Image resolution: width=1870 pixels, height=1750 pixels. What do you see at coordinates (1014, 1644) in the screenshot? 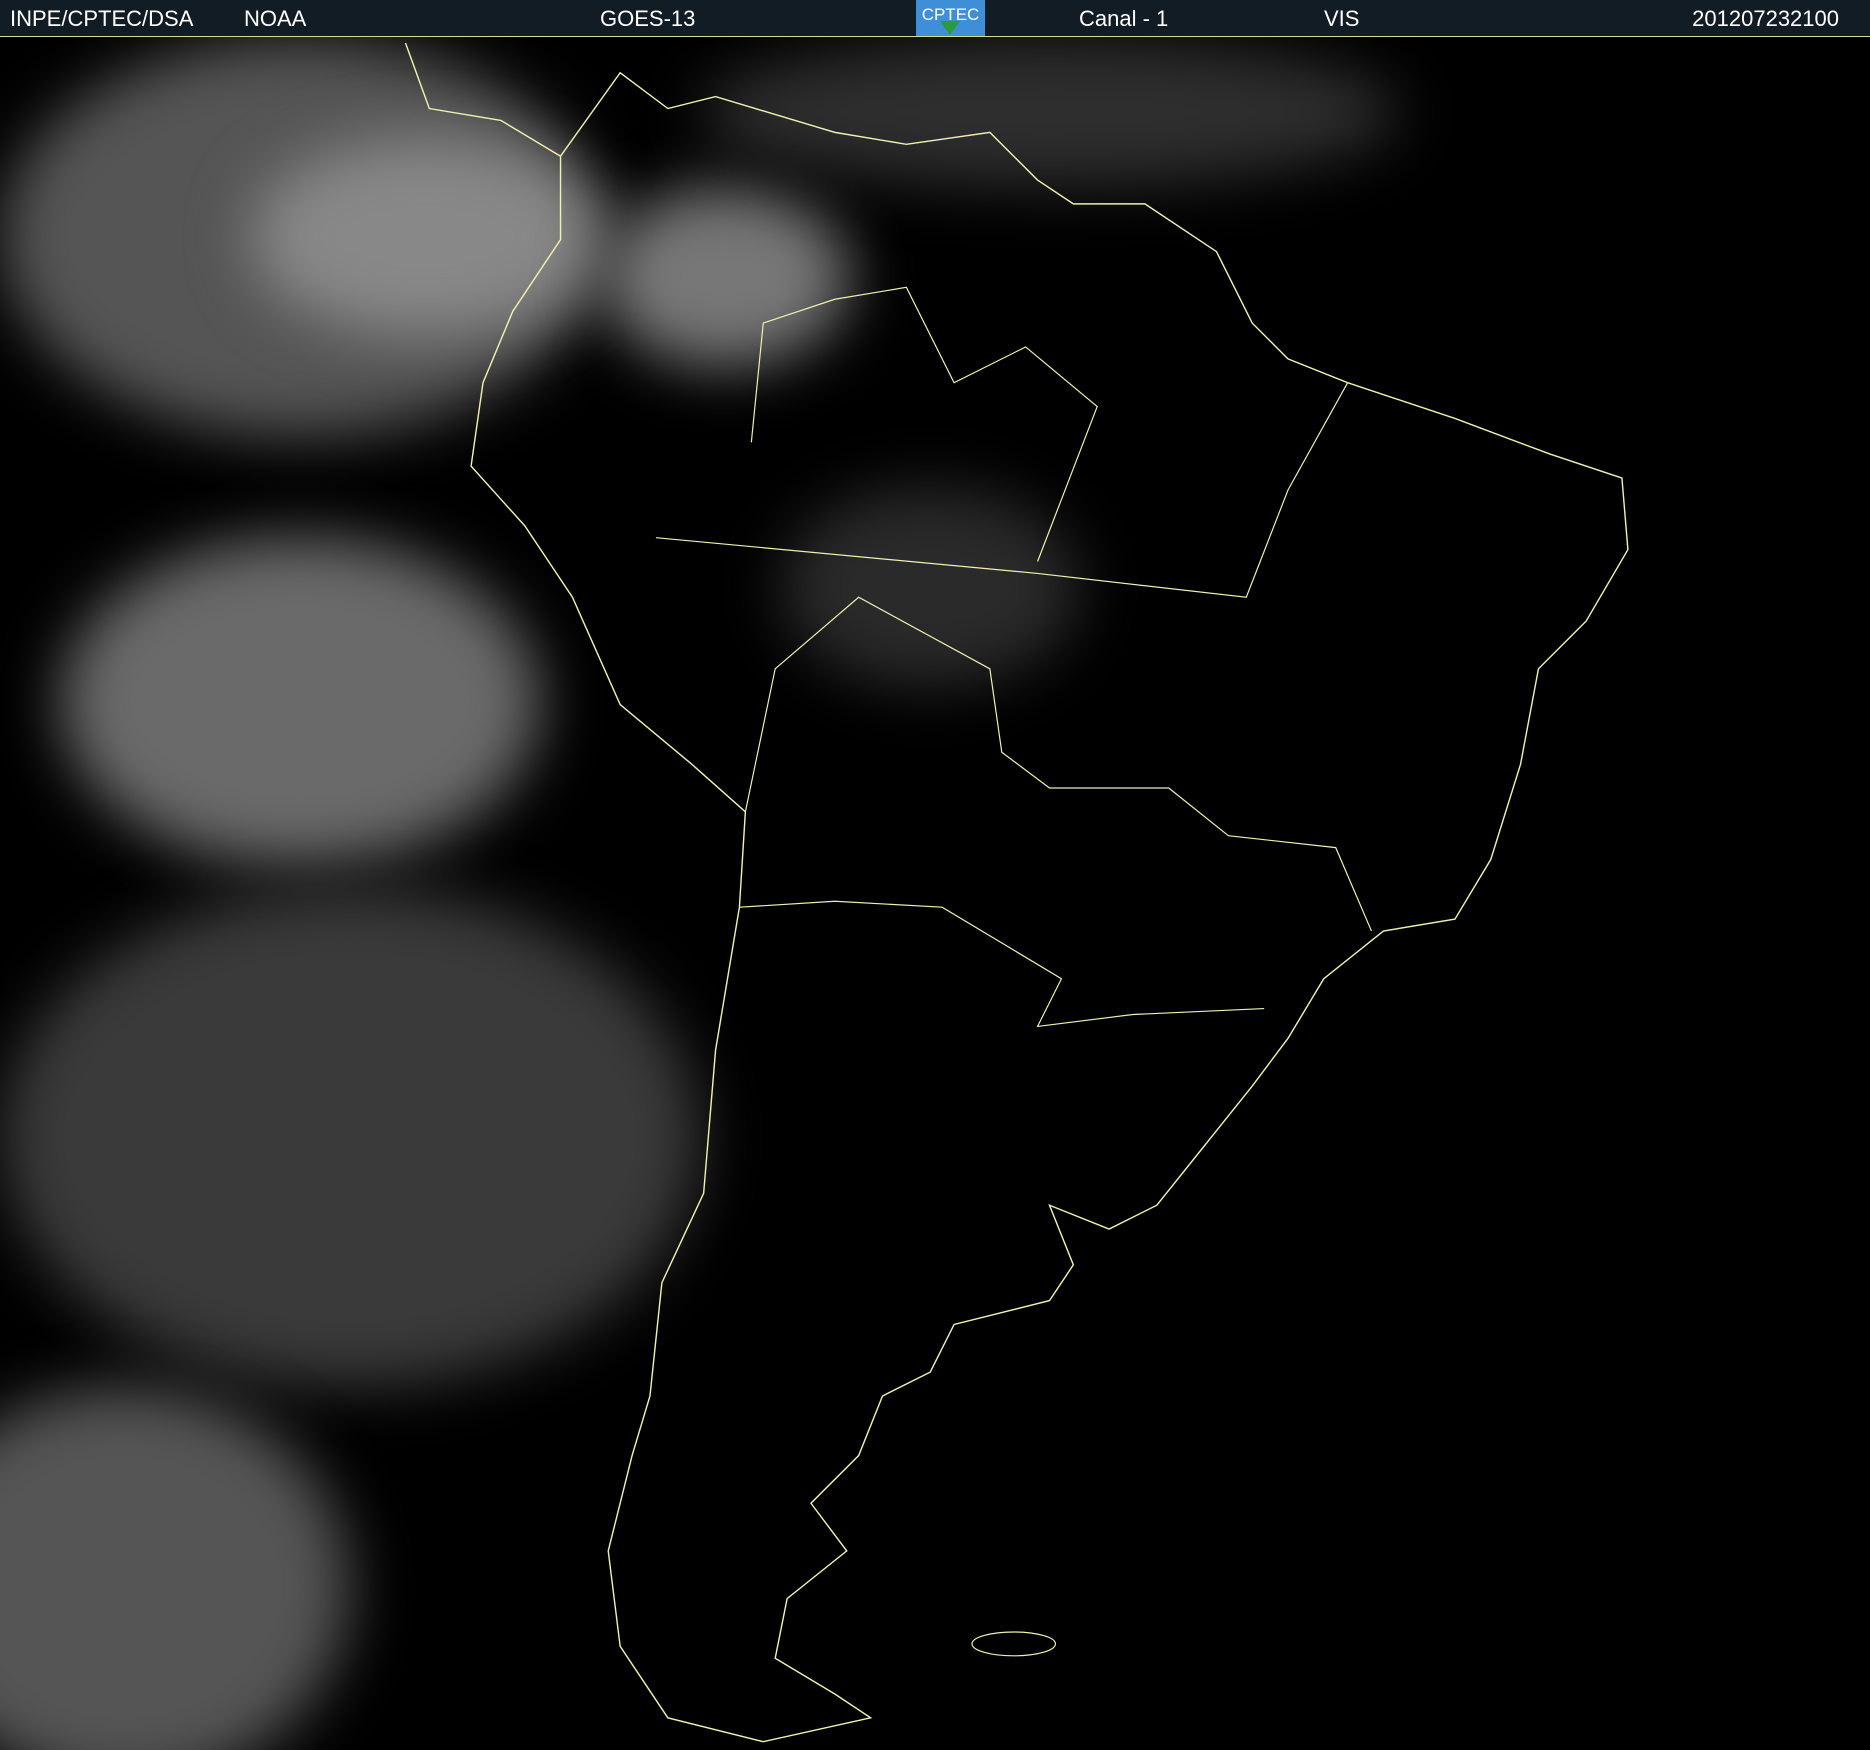
I see `falkland-islands` at bounding box center [1014, 1644].